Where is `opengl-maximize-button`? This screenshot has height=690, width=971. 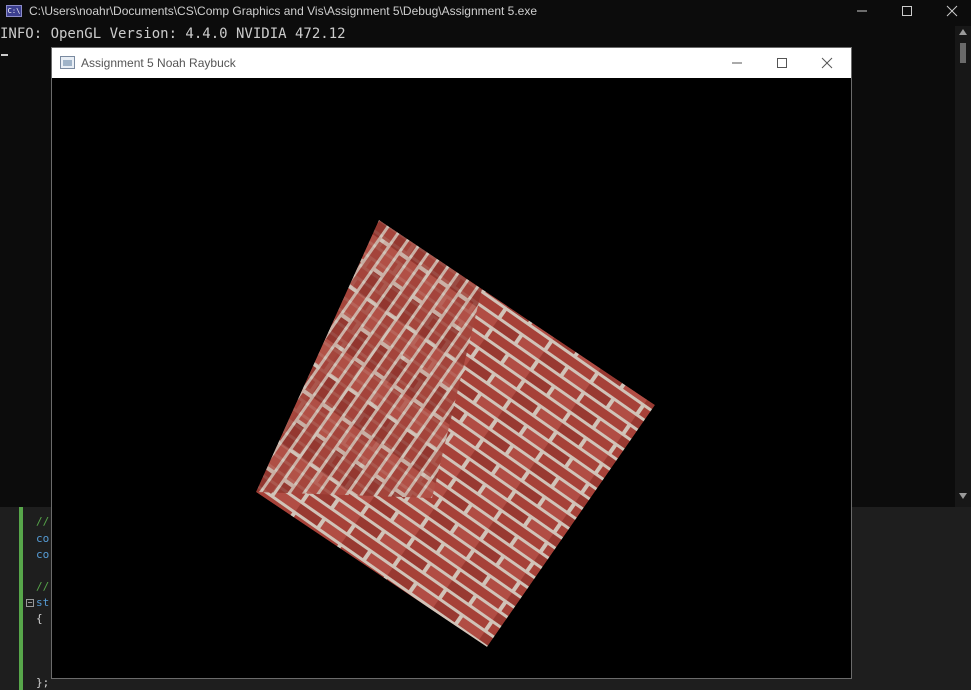 opengl-maximize-button is located at coordinates (782, 63).